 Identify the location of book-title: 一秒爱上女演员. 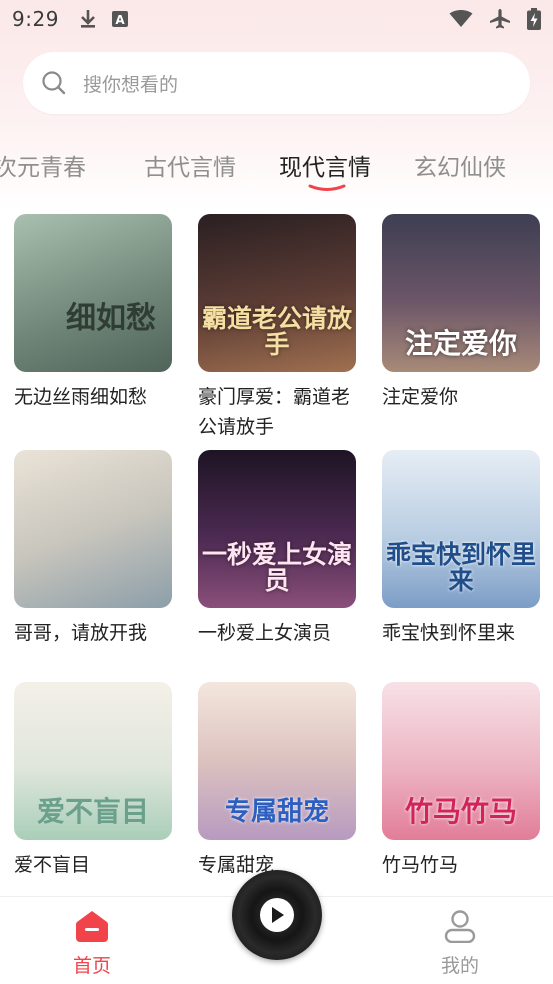
(265, 633).